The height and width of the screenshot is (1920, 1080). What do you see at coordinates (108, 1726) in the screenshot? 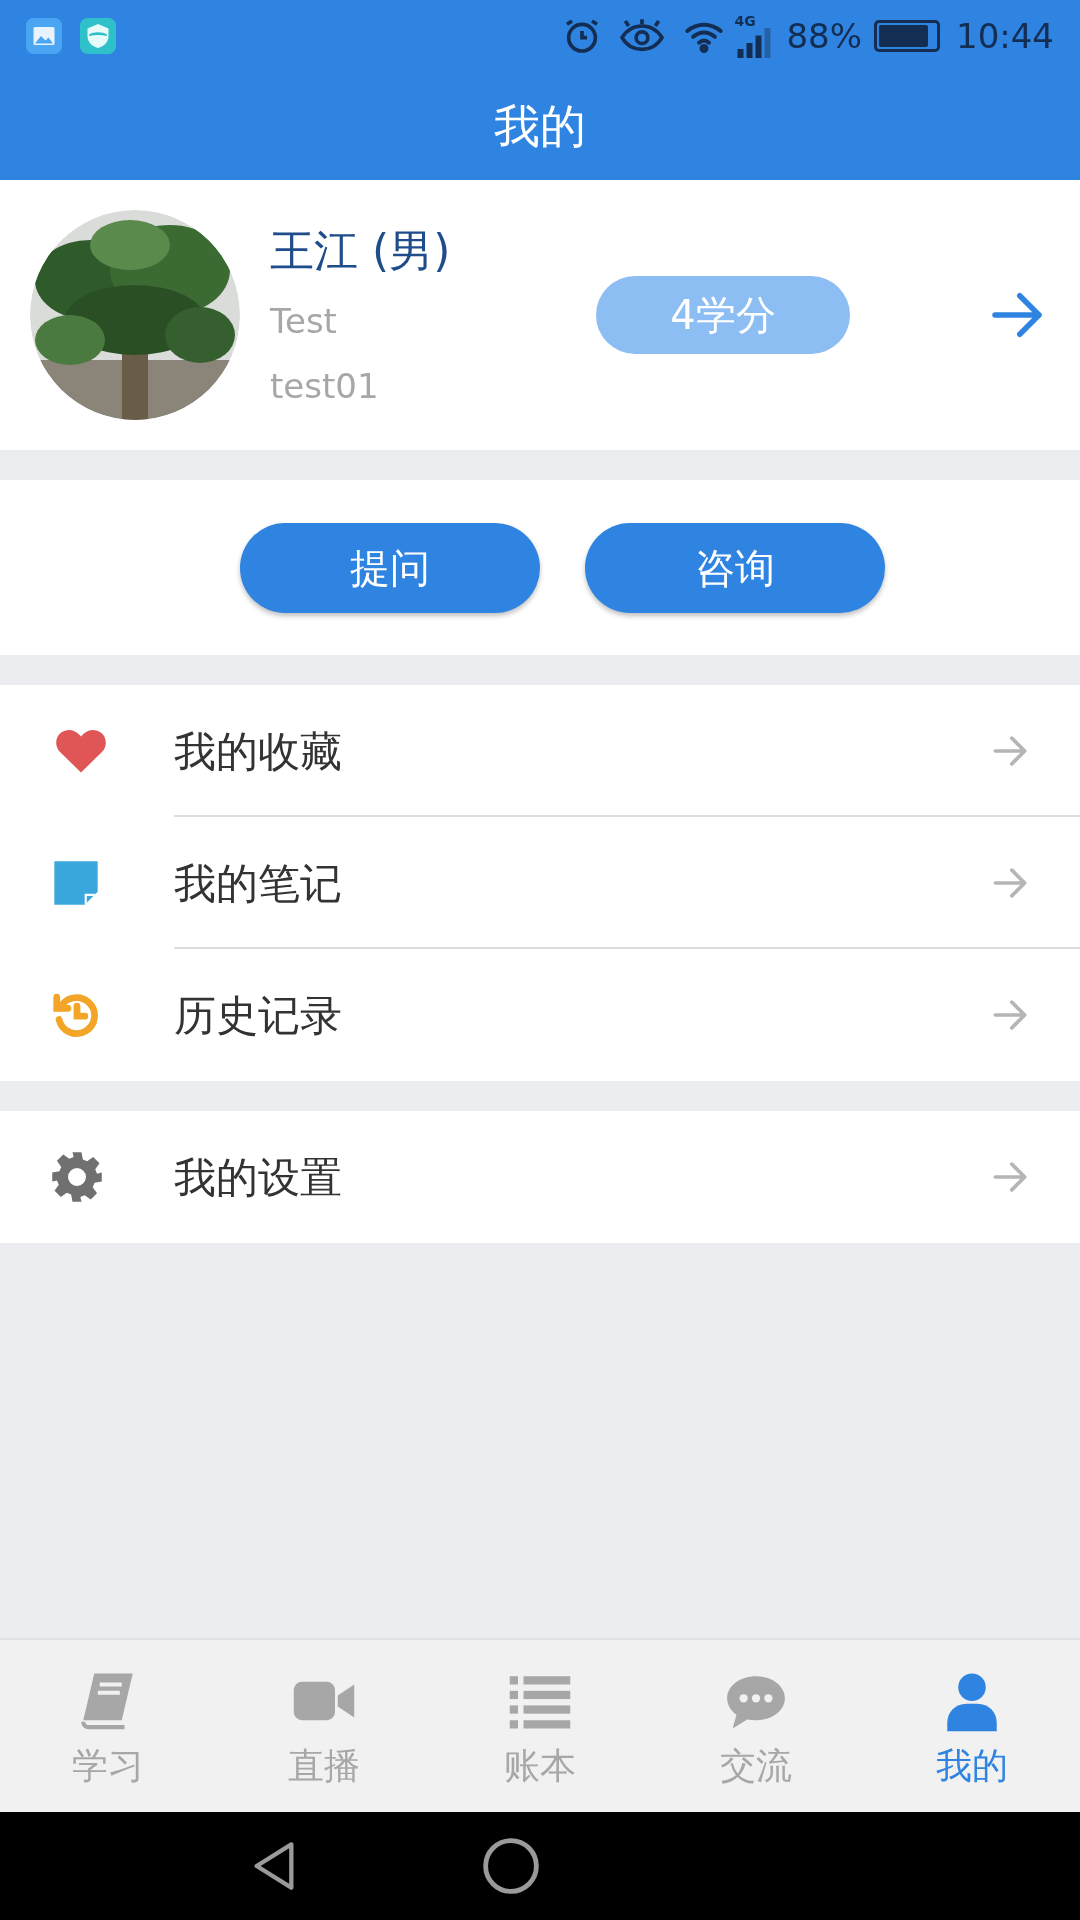
I see `tab-bar-item: 学习` at bounding box center [108, 1726].